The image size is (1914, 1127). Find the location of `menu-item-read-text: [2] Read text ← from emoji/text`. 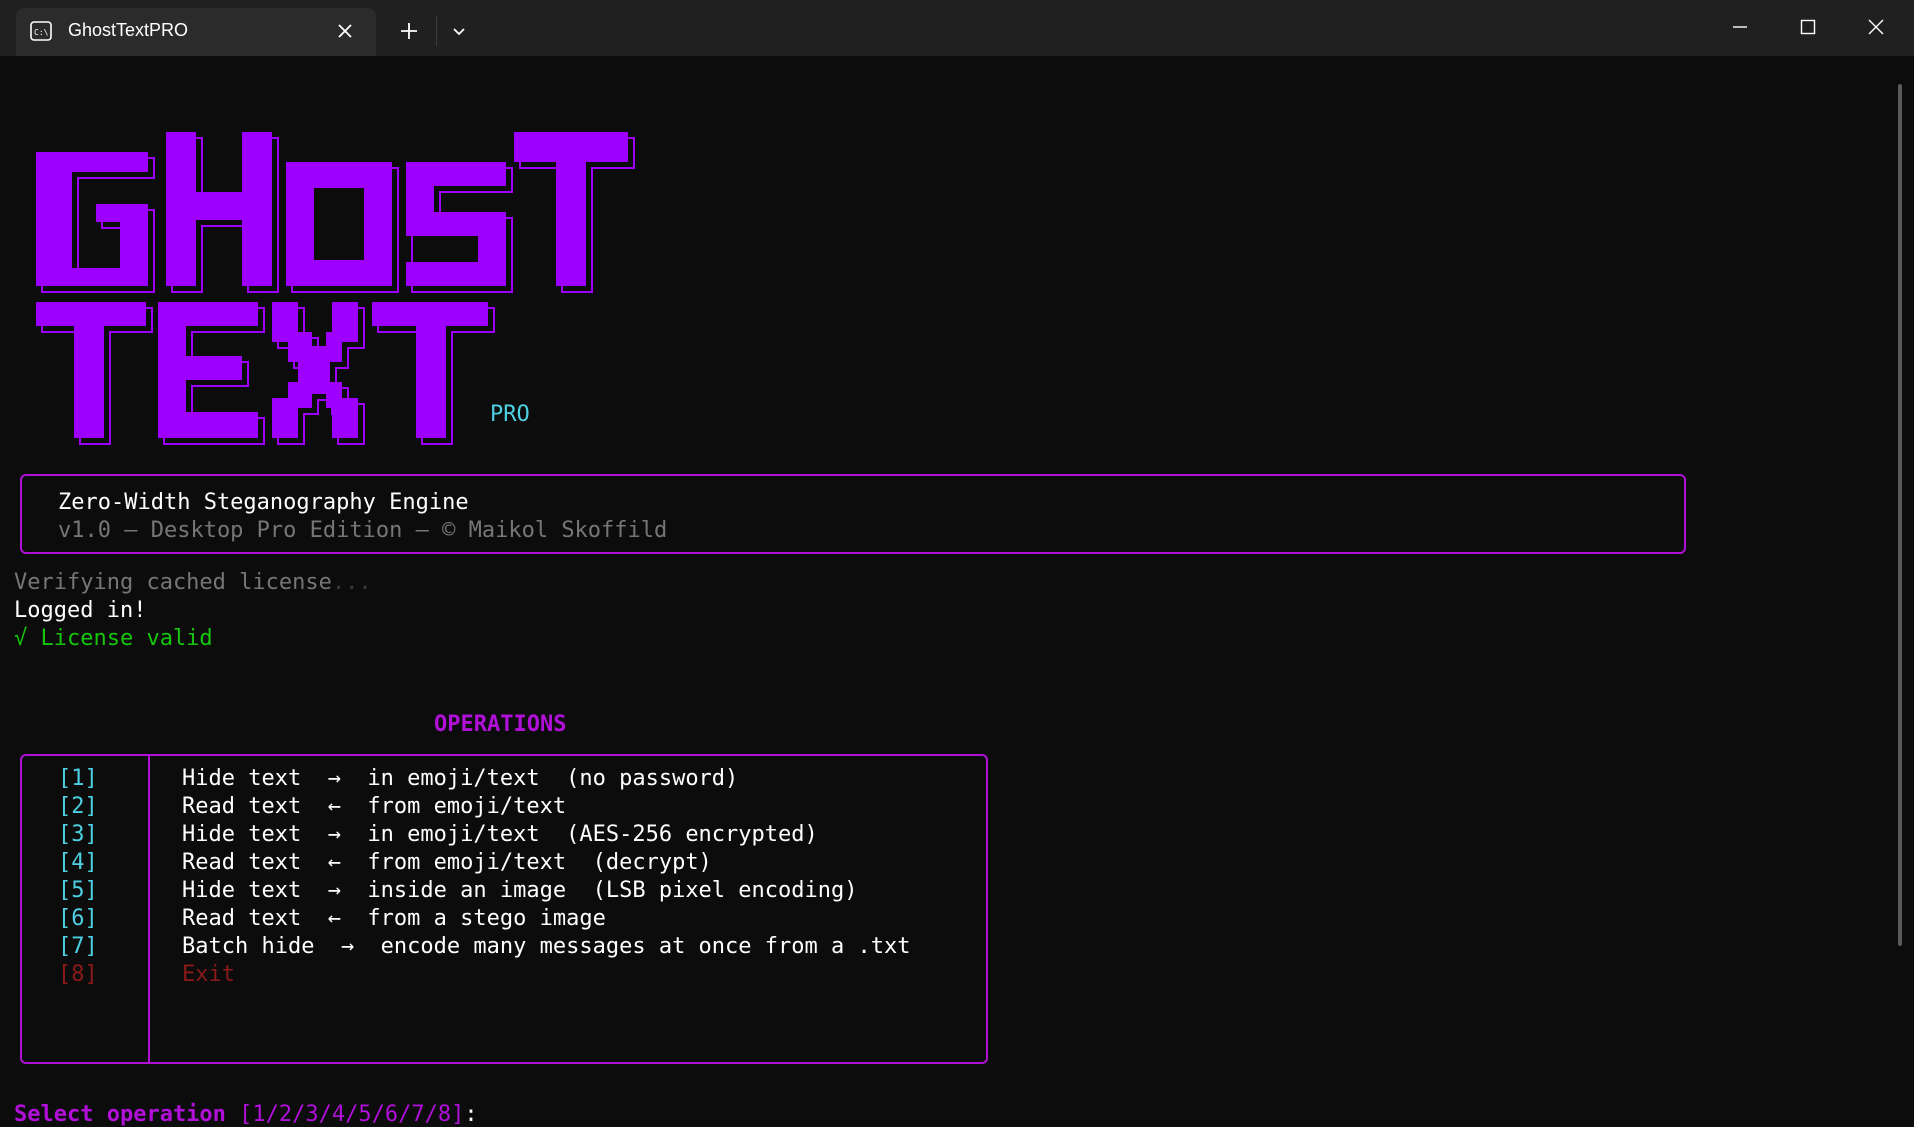

menu-item-read-text: [2] Read text ← from emoji/text is located at coordinates (504, 808).